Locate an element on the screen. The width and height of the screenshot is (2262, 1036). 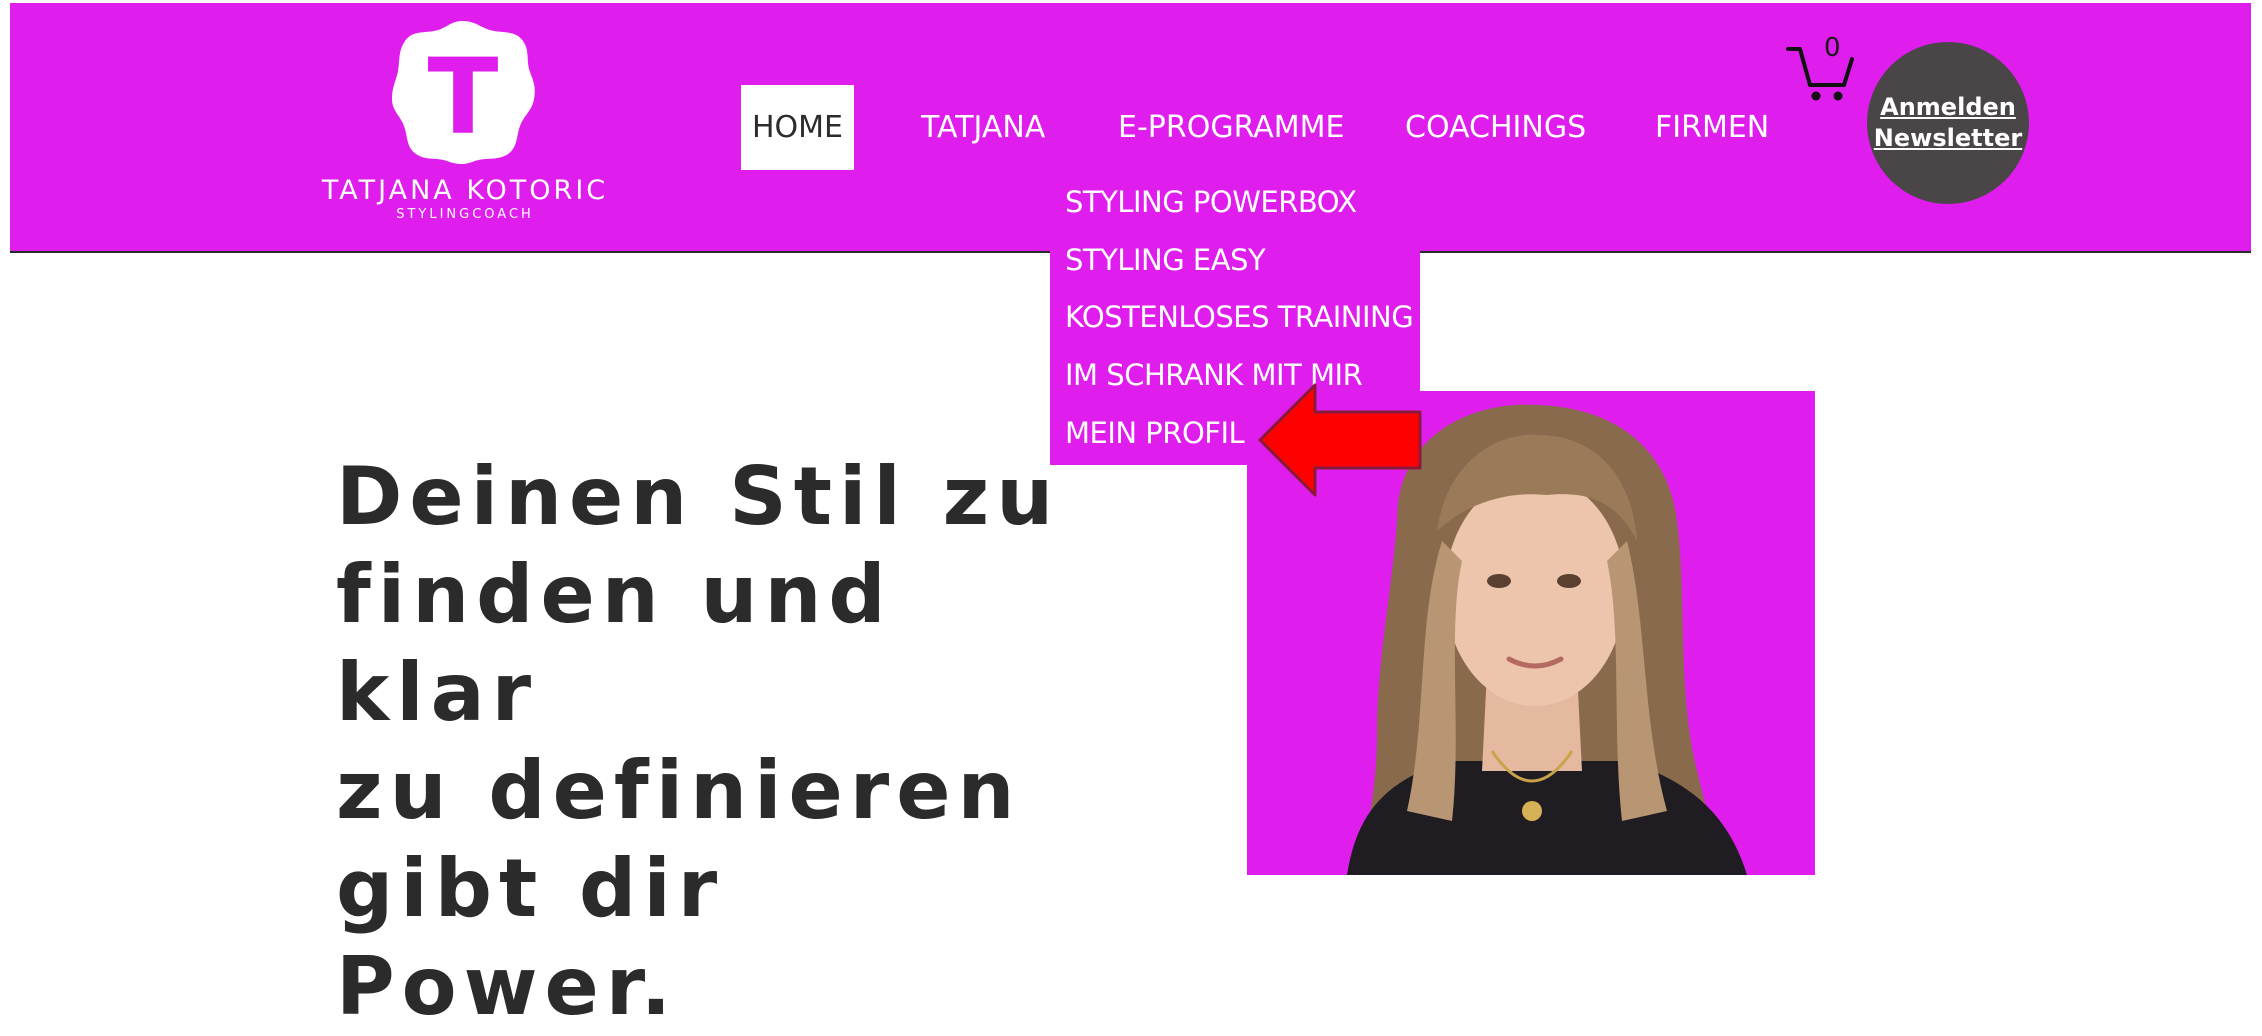
logo-badge-icon: T is located at coordinates (463, 92).